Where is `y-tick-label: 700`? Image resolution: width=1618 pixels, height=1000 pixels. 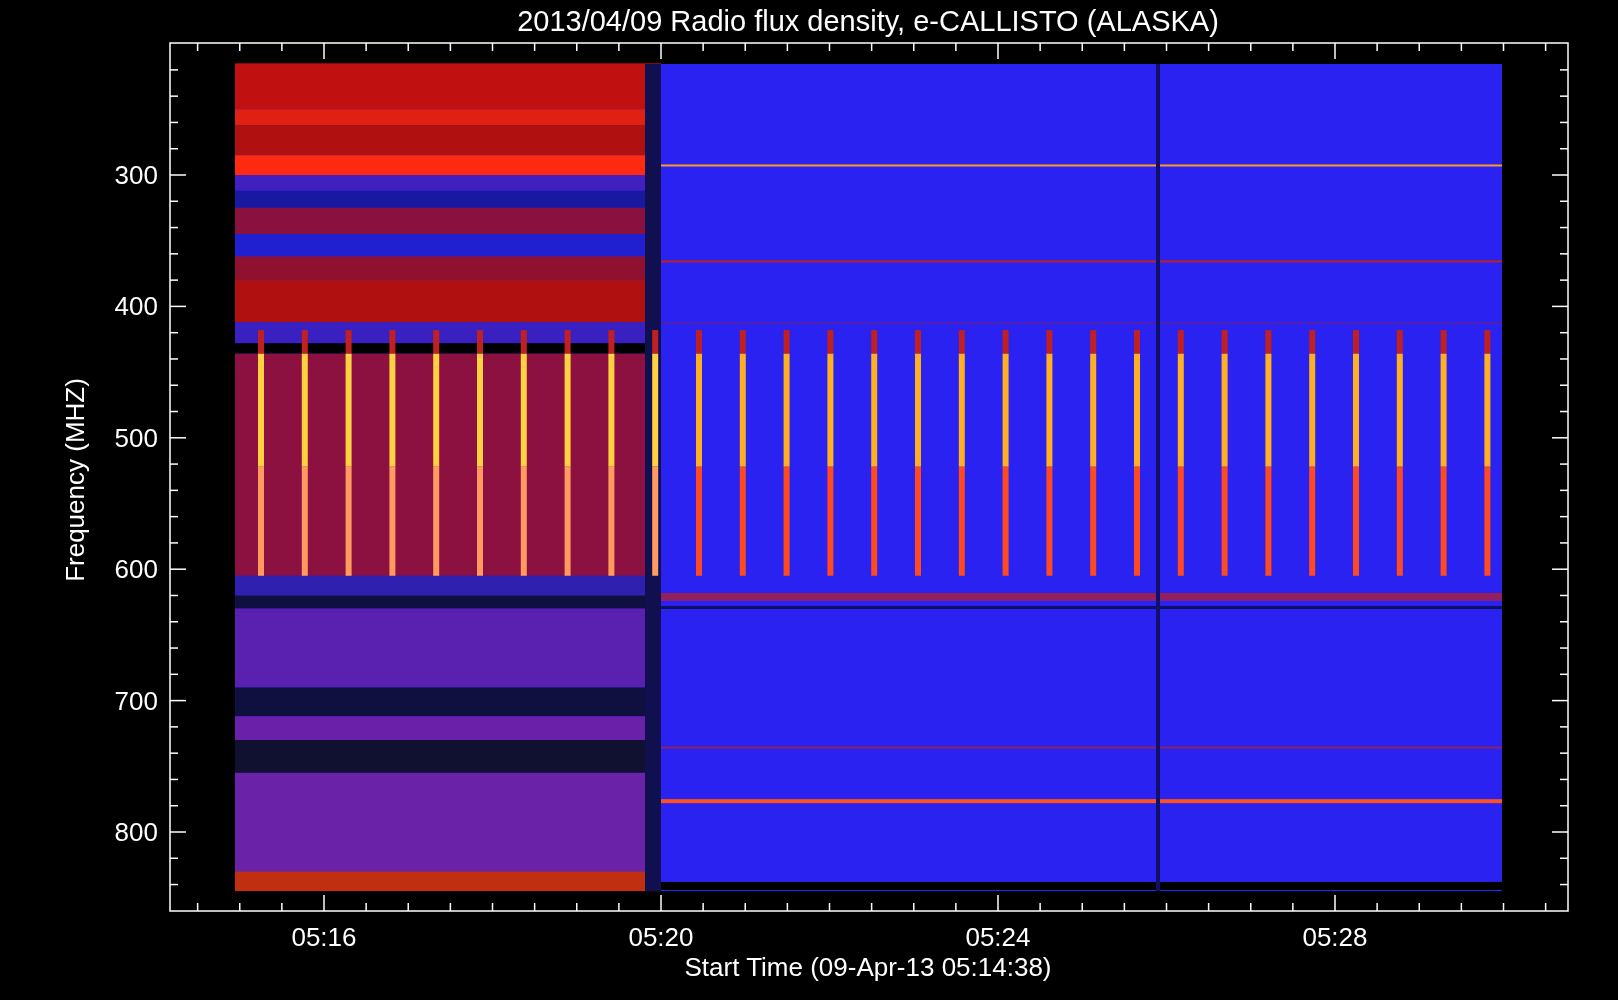
y-tick-label: 700 is located at coordinates (136, 700).